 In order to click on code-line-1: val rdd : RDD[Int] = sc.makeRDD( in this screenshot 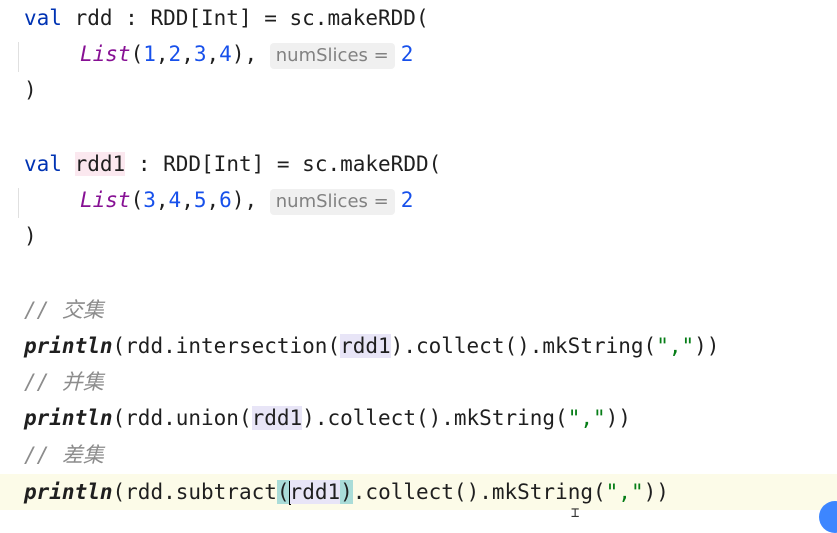, I will do `click(226, 18)`.